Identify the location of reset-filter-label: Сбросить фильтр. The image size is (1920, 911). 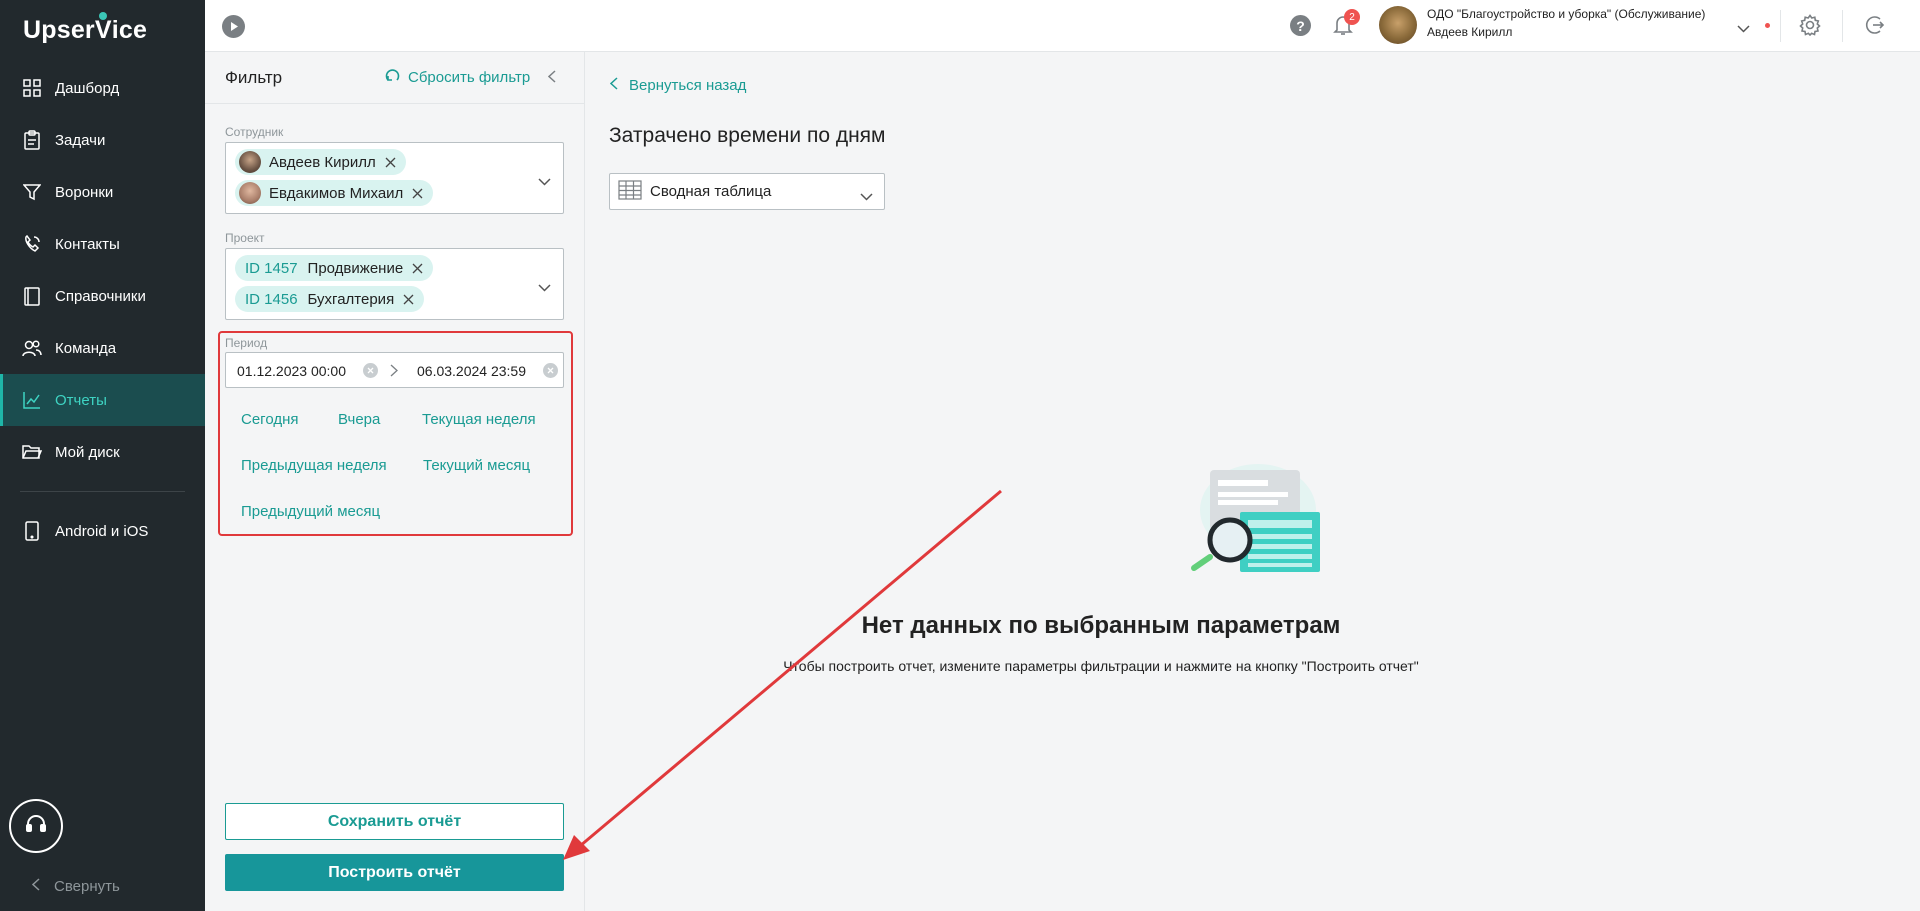
(469, 77).